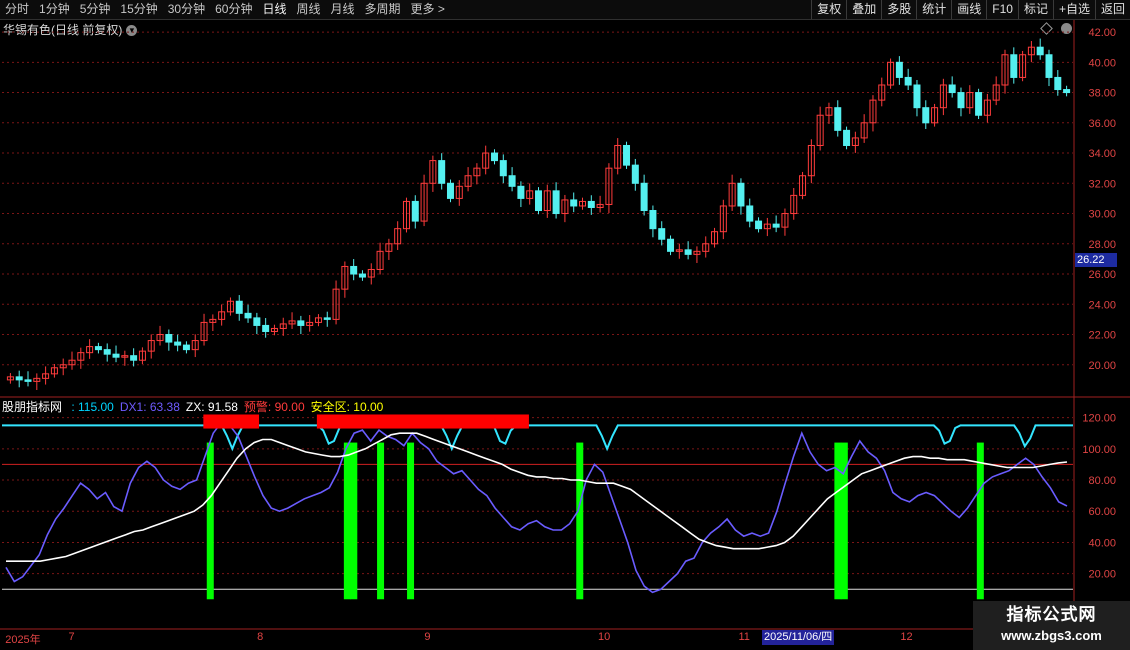 The image size is (1130, 650). I want to click on period-tab-4: 30分钟, so click(186, 9).